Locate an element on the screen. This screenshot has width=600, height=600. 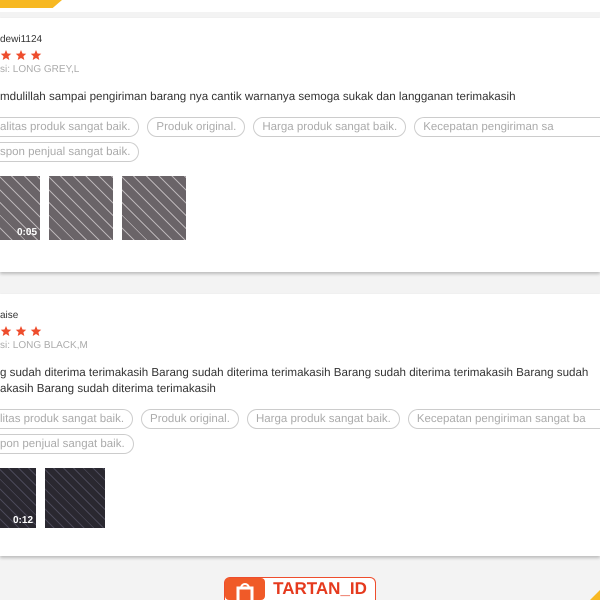
review-comment: g sudah diterima terimakasih Barang sudah diterima terimakasih Barang sudah diterima terimakasih Barang sudah is located at coordinates (294, 373).